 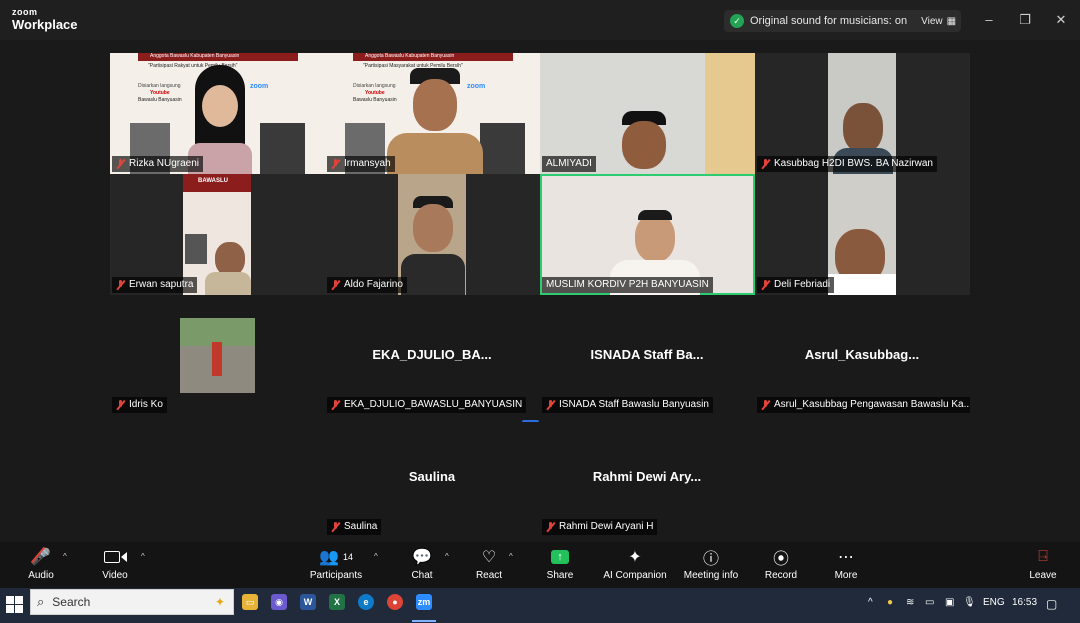 What do you see at coordinates (862, 234) in the screenshot?
I see `video-tile: Deli Febriadi` at bounding box center [862, 234].